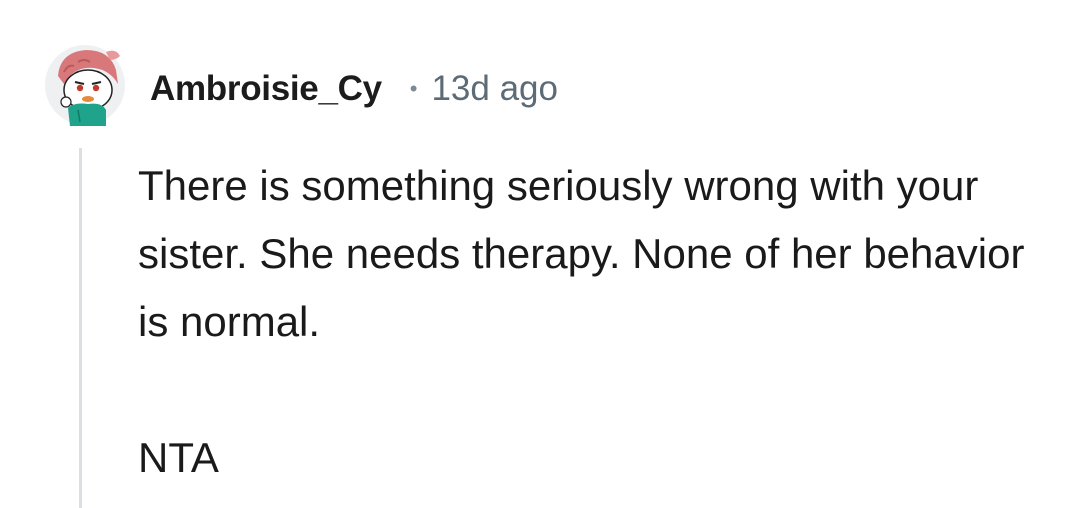 This screenshot has width=1080, height=508. Describe the element at coordinates (80, 328) in the screenshot. I see `thread-collapse-line` at that location.